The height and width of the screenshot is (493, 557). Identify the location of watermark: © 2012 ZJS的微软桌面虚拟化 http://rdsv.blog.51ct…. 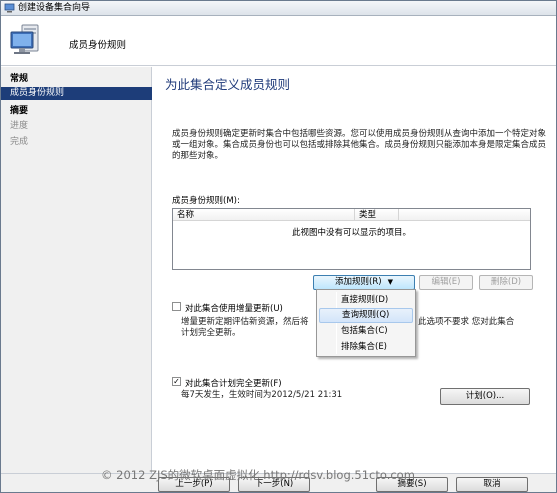
(258, 475).